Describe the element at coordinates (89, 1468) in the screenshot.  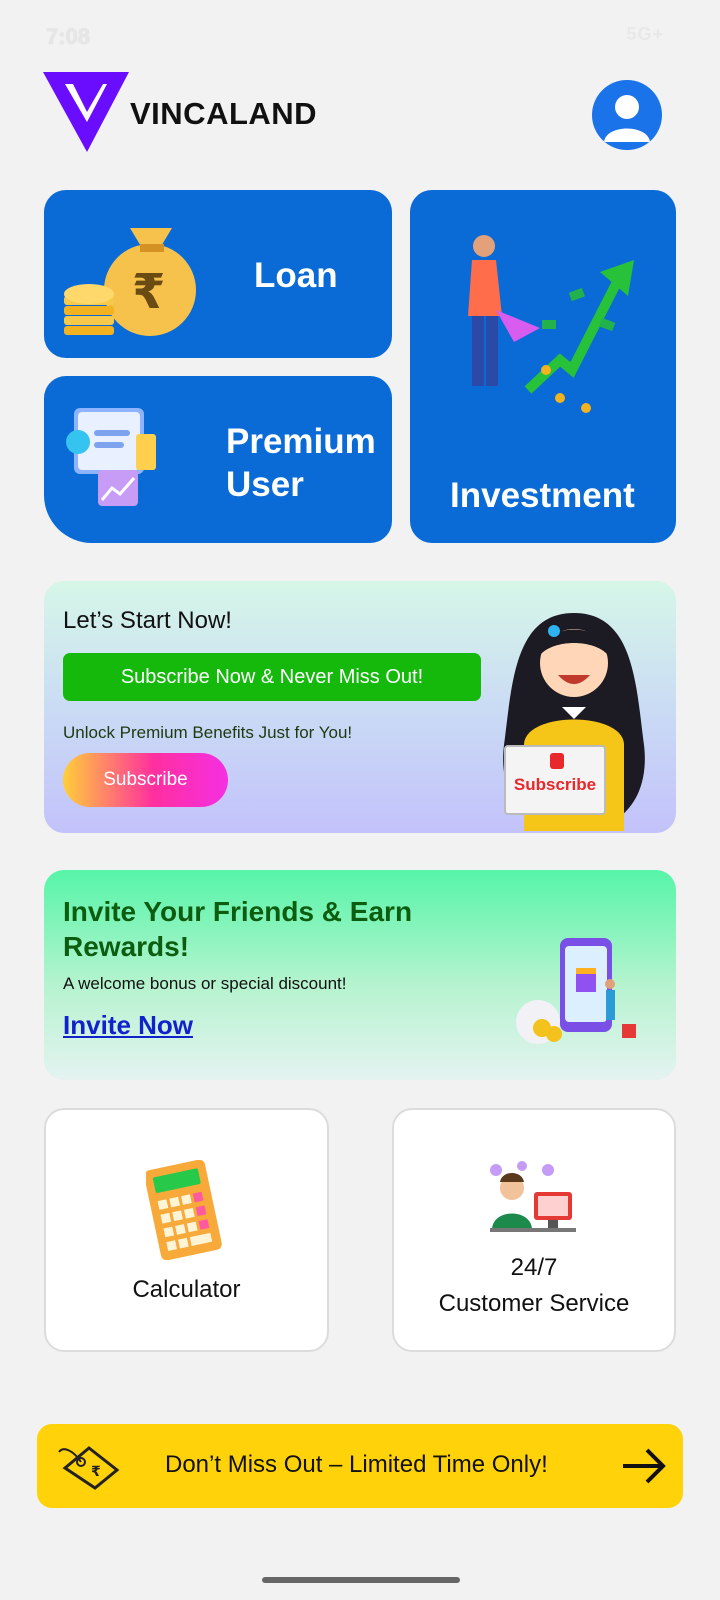
I see `price-tag-icon: ₹` at that location.